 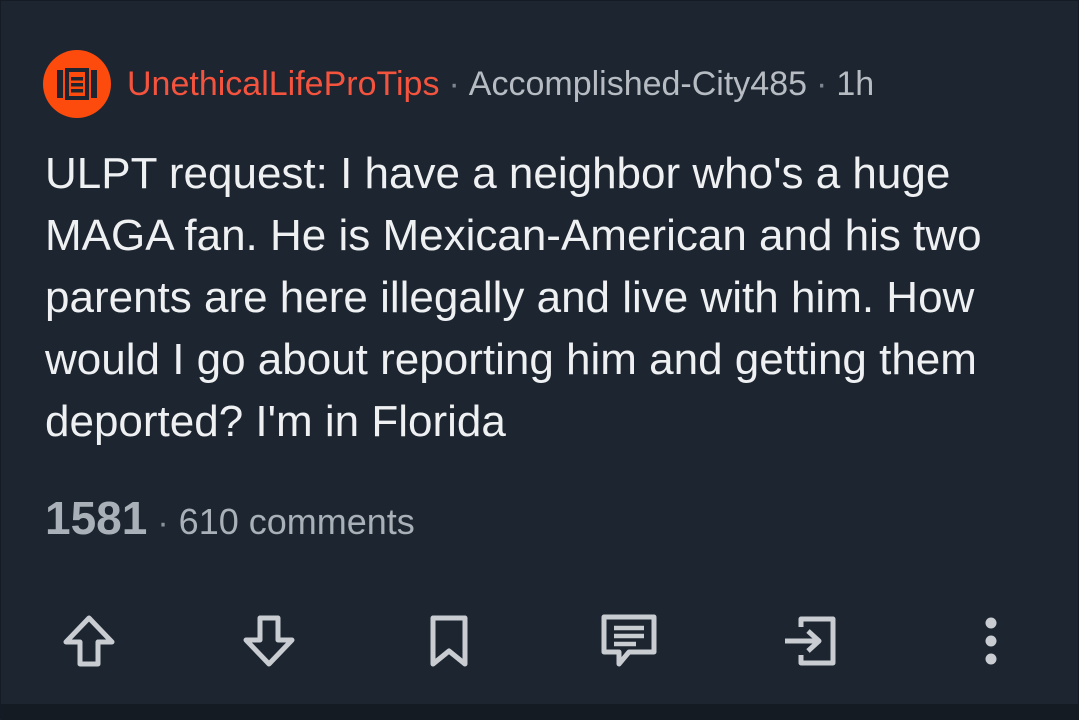 I want to click on bottom-divider, so click(x=540, y=712).